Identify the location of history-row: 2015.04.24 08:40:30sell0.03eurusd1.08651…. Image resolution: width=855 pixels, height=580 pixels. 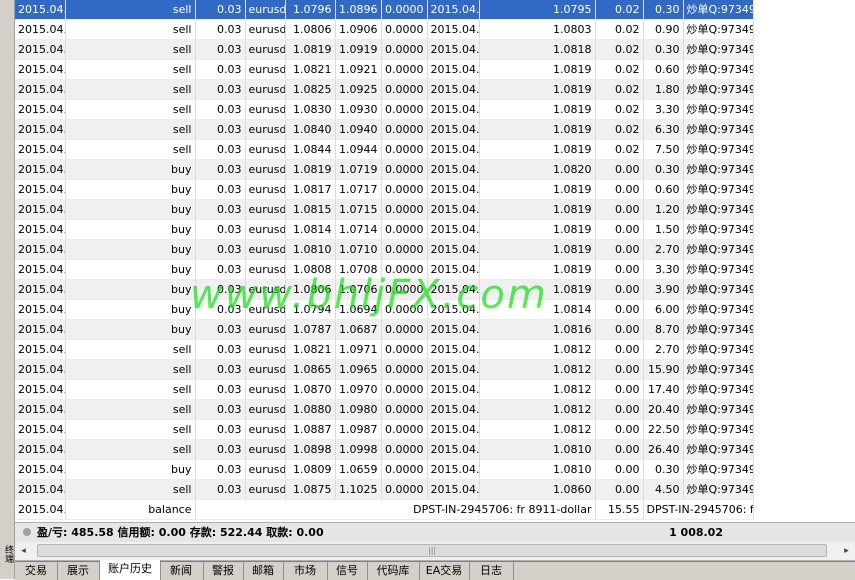
(435, 369).